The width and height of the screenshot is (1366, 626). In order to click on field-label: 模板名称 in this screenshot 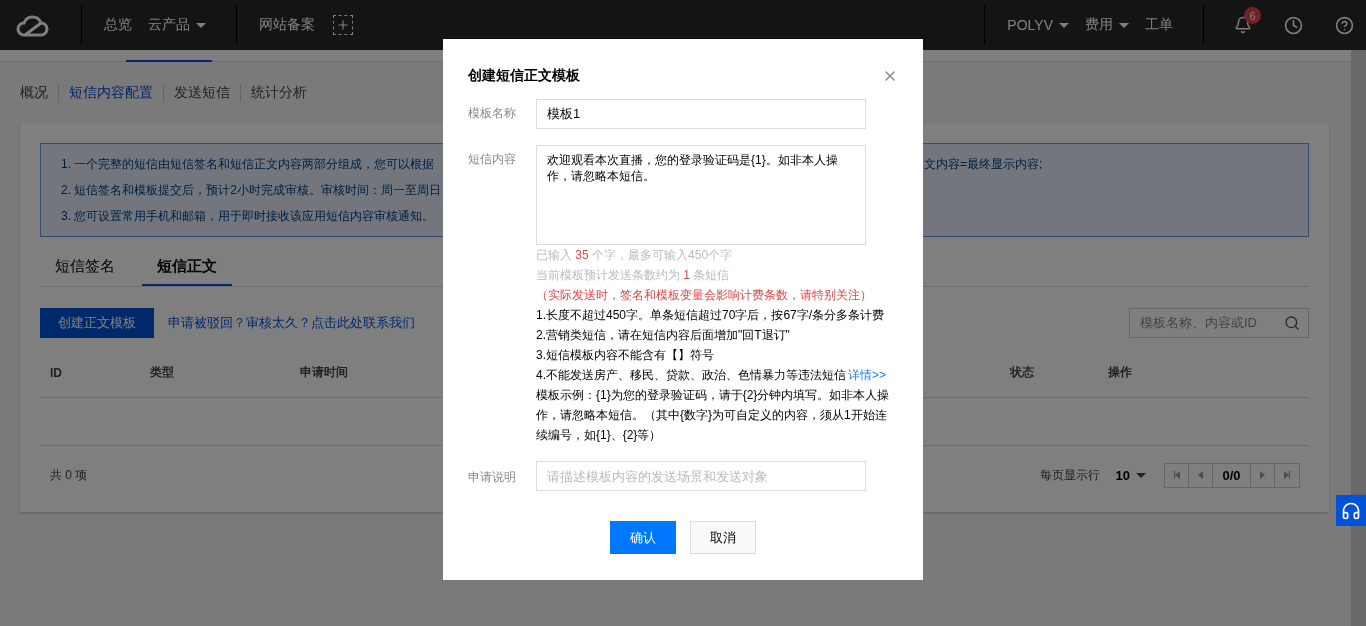, I will do `click(492, 113)`.